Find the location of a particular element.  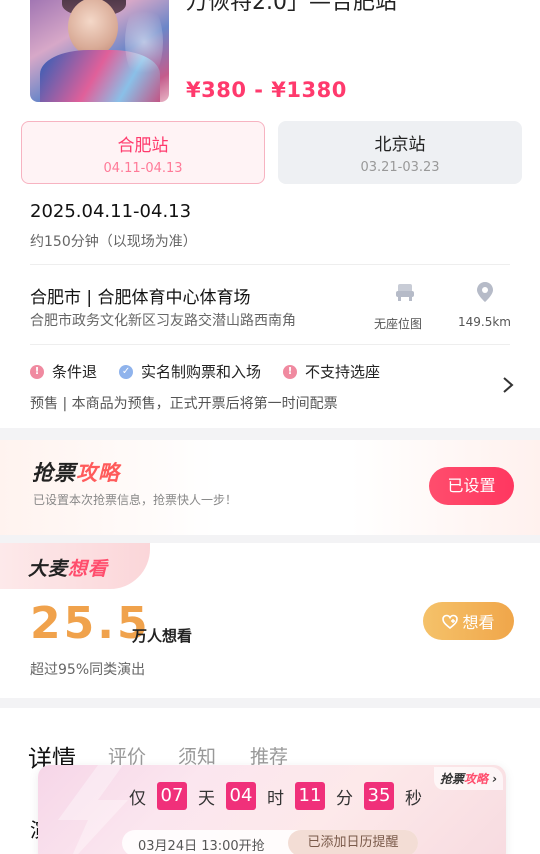

start-time: 03月24日 13:00开抢 is located at coordinates (201, 846).